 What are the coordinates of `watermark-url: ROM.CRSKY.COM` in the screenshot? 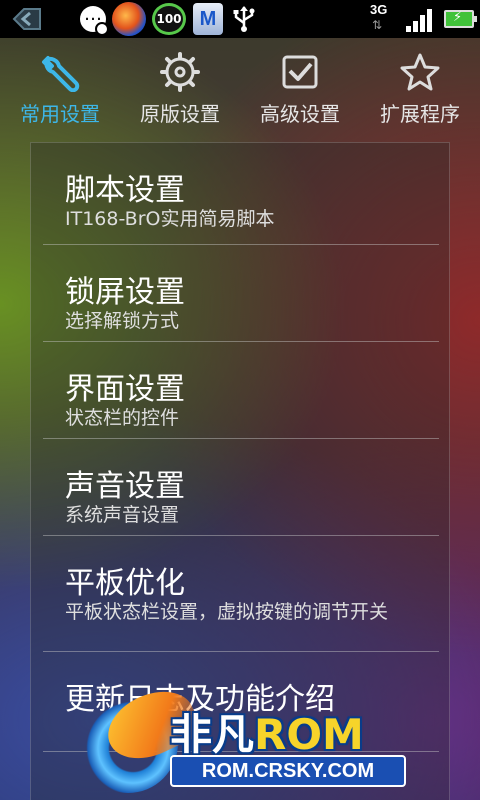 It's located at (288, 771).